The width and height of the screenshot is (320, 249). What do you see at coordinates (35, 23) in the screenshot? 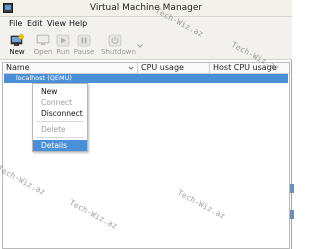
I see `menu-edit: Edit` at bounding box center [35, 23].